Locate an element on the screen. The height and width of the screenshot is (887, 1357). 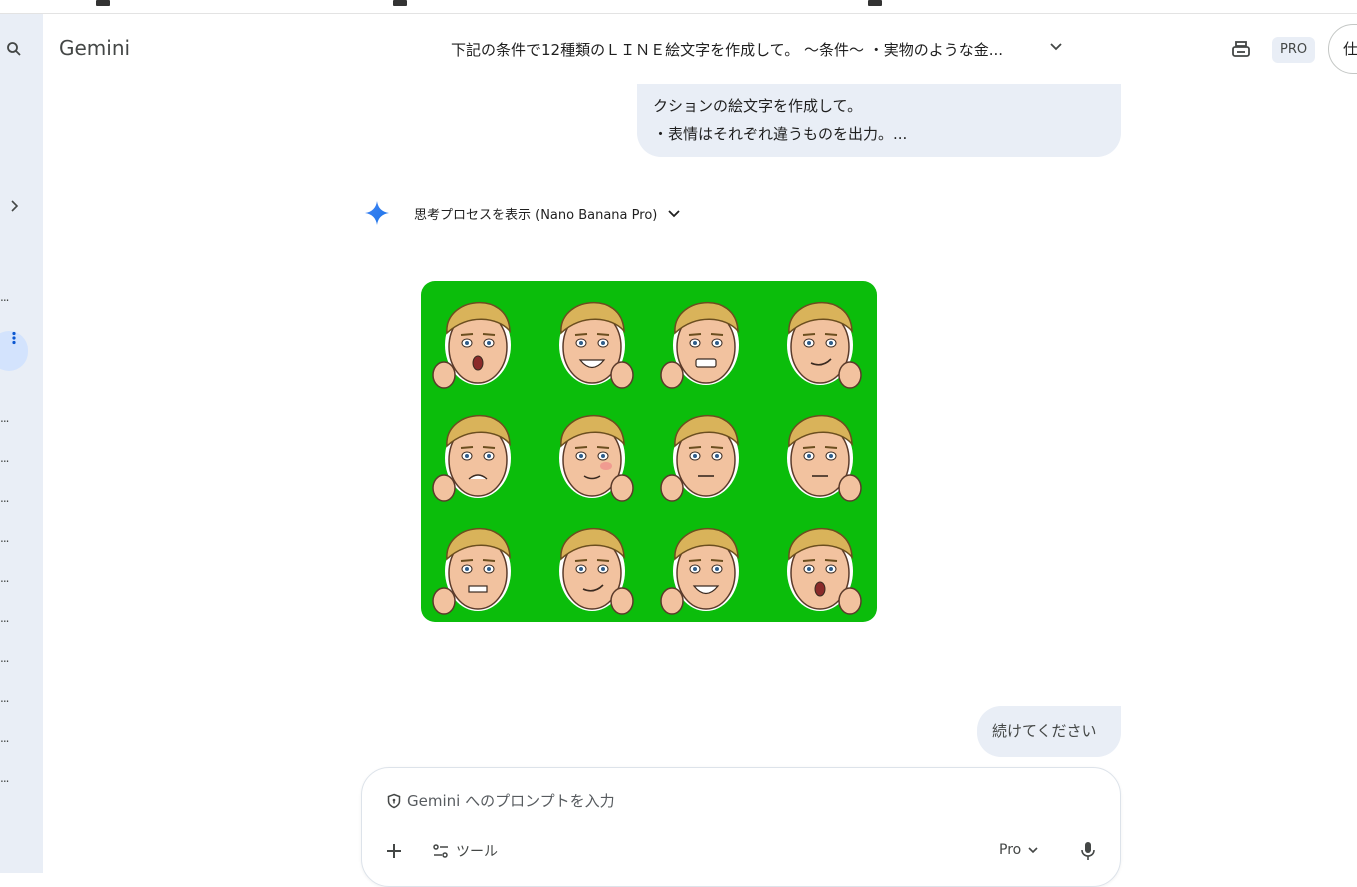
generated-image is located at coordinates (649, 451).